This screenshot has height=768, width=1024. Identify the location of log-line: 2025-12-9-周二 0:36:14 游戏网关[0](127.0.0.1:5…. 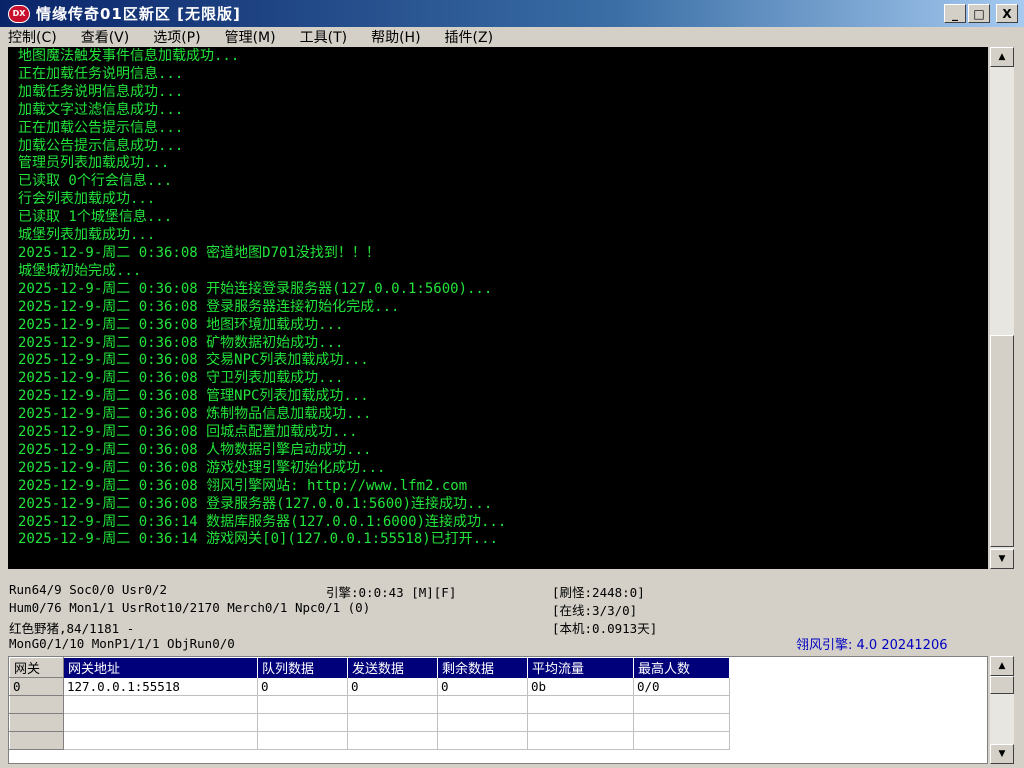
(258, 539).